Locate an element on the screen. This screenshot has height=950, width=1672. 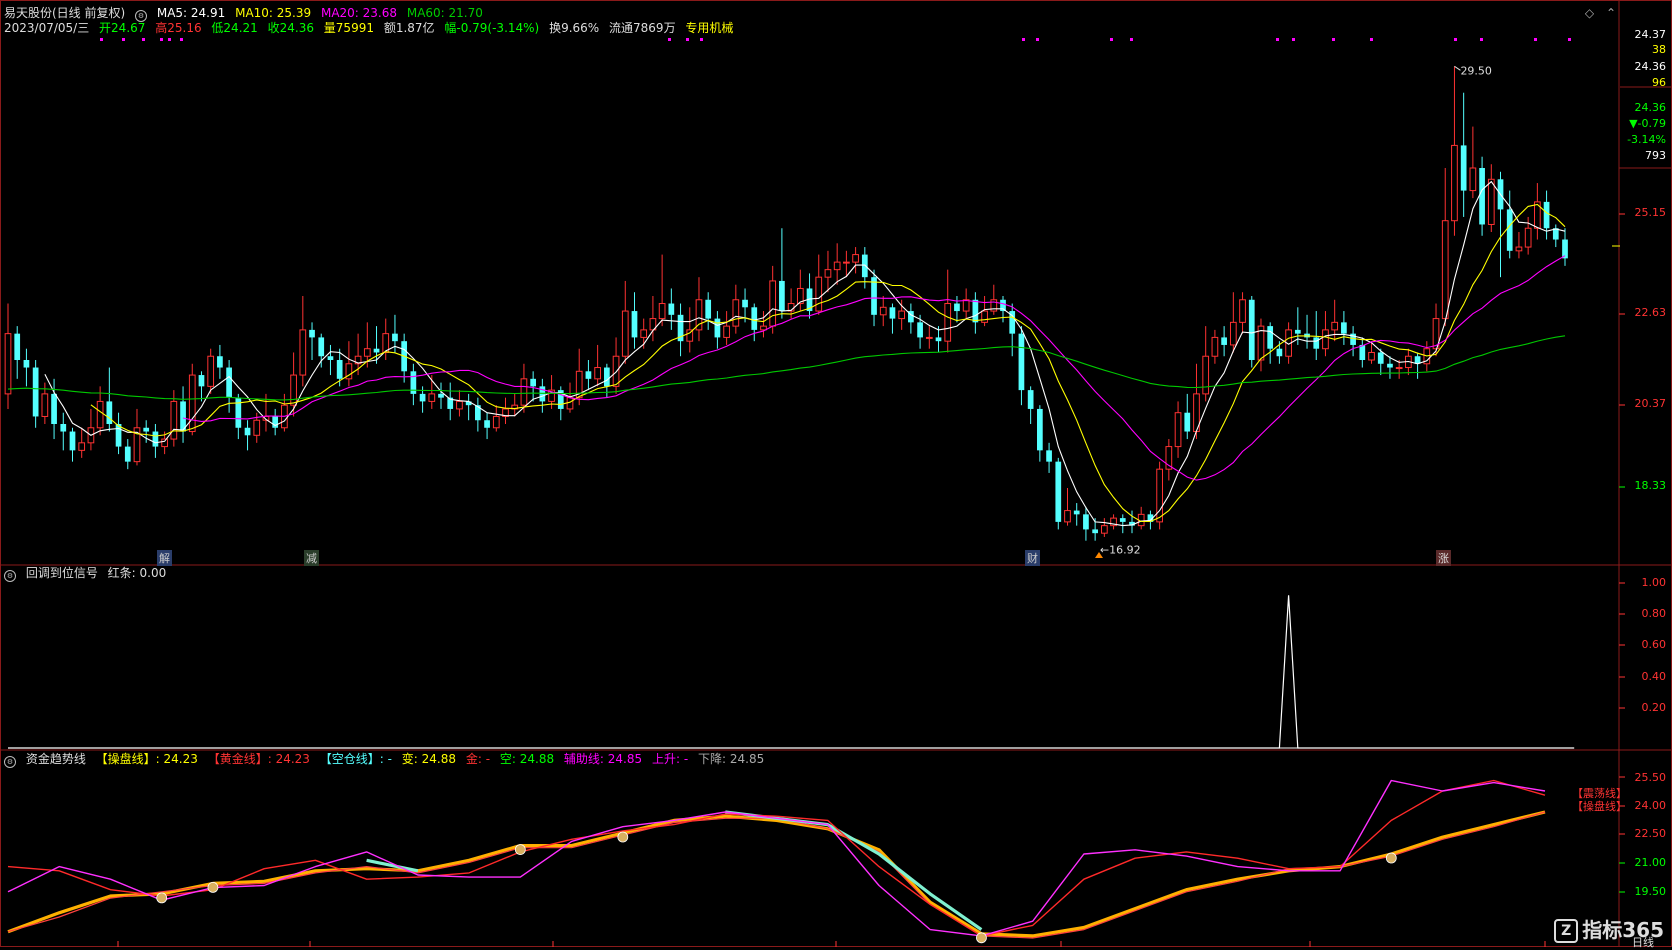
trend-kongcang-line is located at coordinates (854, 871).